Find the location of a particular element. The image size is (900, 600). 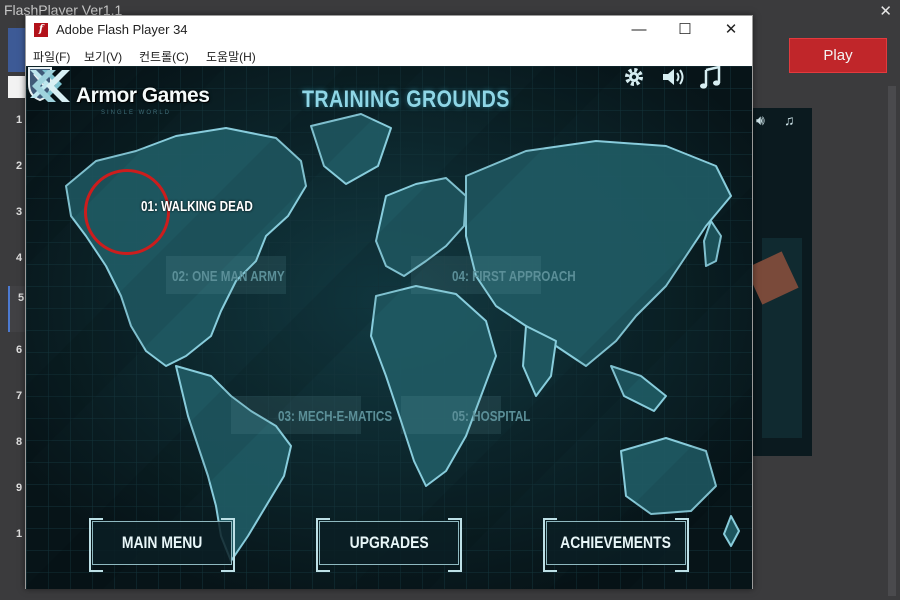

level-3-mech-e-matics: 03: MECH-E-MATICS is located at coordinates (335, 416).